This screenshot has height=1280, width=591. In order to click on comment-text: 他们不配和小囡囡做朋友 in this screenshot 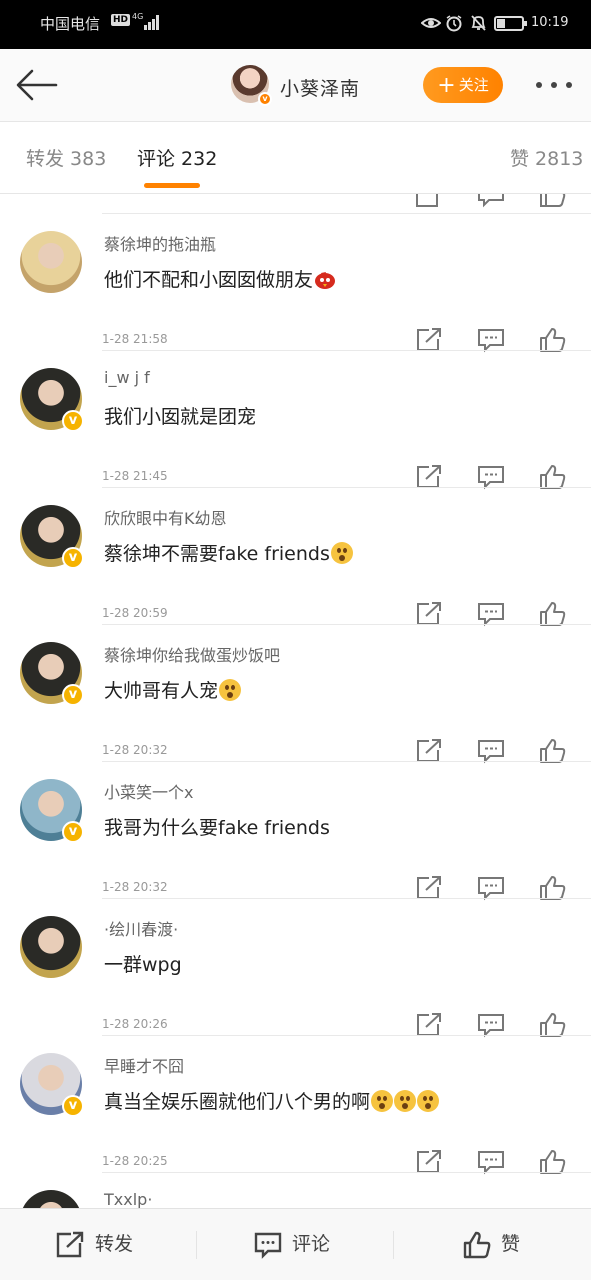, I will do `click(220, 278)`.